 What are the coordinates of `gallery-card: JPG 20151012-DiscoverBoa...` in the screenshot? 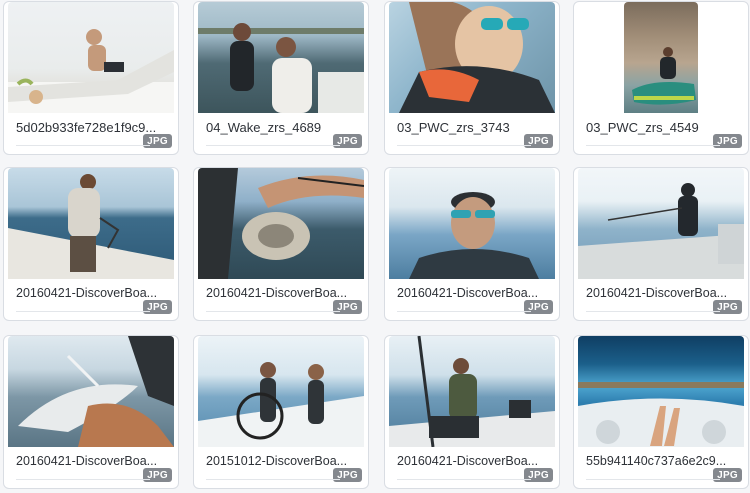 It's located at (281, 412).